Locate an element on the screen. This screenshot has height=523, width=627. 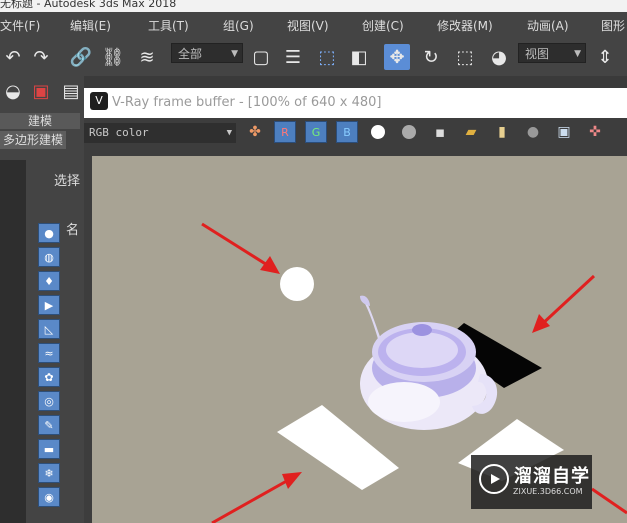
render-frame-icon: ▣ is located at coordinates (41, 91).